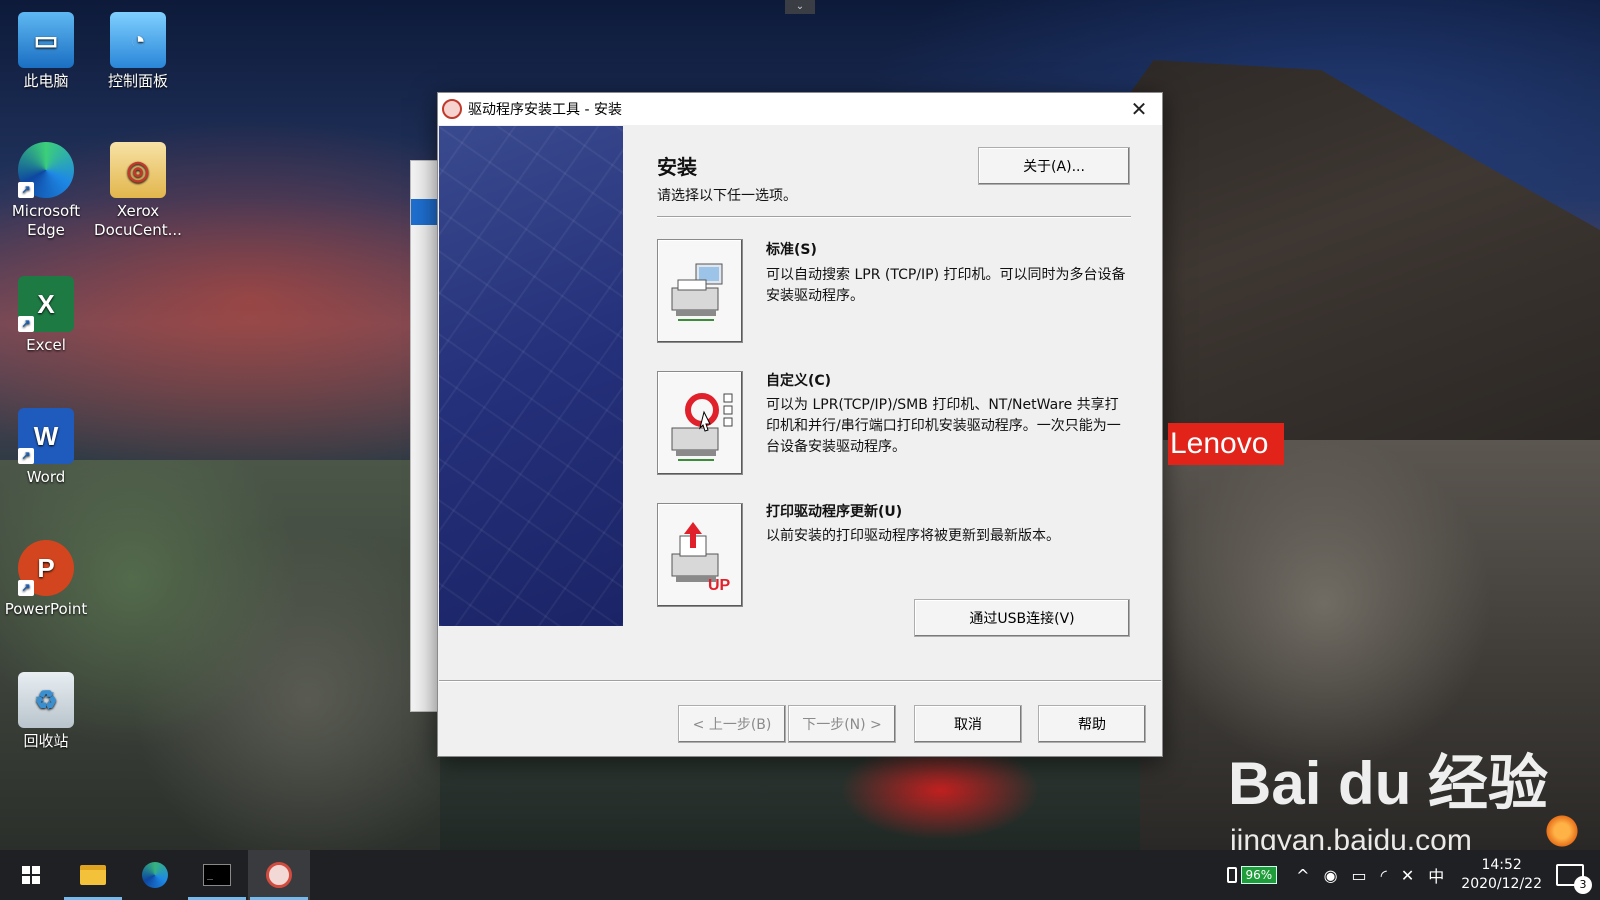  I want to click on taskbar-command-prompt: _, so click(217, 875).